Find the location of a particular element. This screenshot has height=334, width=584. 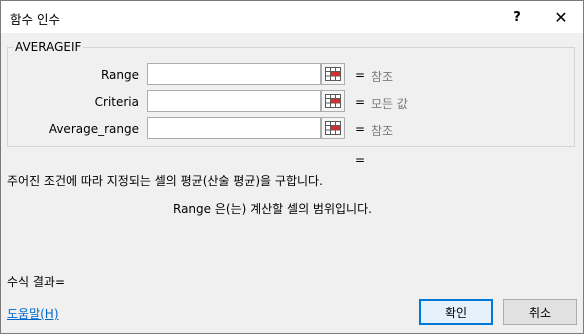

function-result-equals: = is located at coordinates (360, 160).